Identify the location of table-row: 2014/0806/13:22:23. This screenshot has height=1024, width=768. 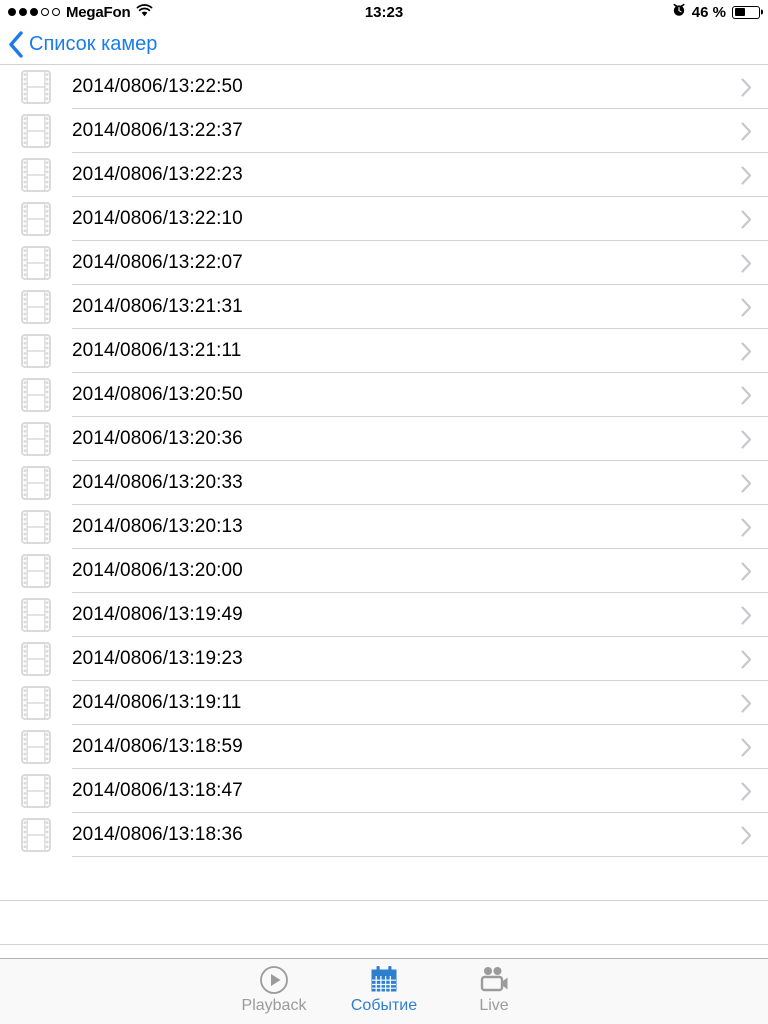
(384, 175).